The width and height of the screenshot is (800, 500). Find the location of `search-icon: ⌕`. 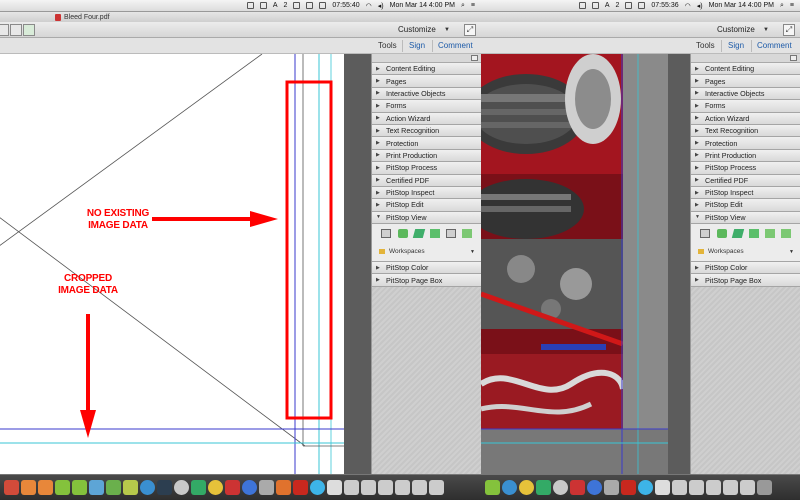

search-icon: ⌕ is located at coordinates (782, 6).